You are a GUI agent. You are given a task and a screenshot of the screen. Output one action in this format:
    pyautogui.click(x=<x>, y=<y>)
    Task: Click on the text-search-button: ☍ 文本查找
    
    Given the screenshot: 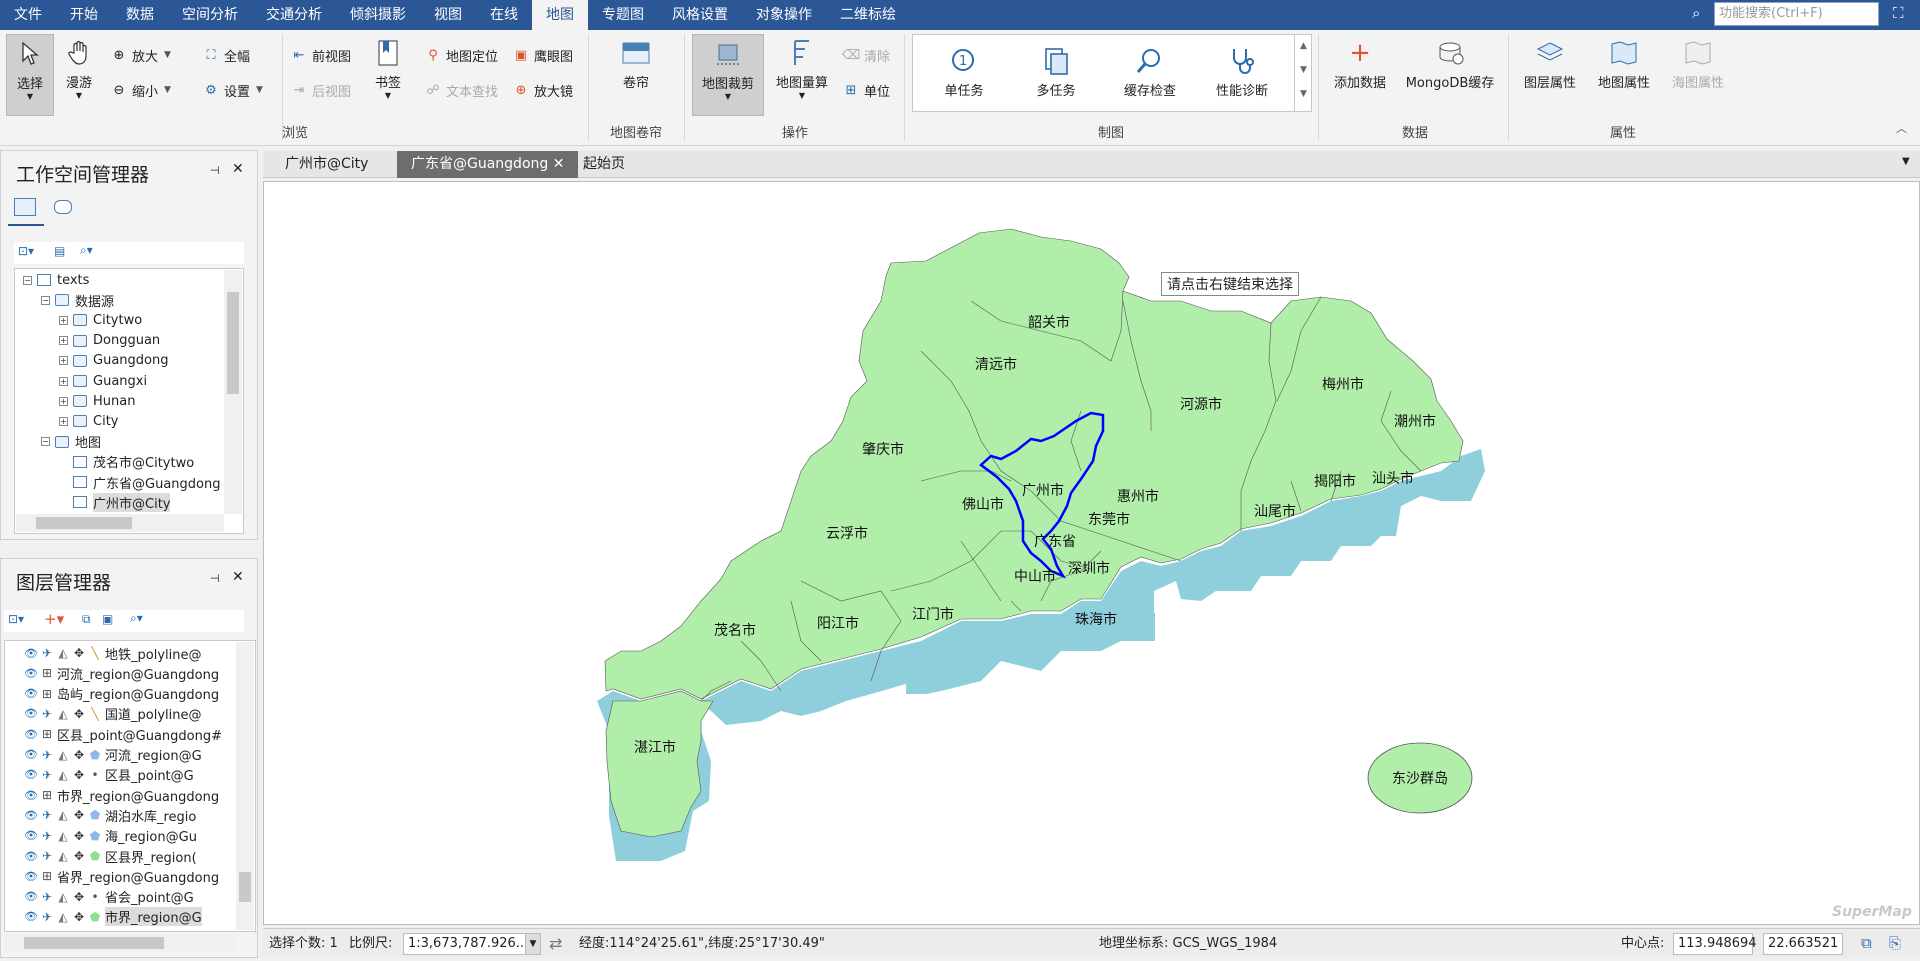 What is the action you would take?
    pyautogui.click(x=461, y=90)
    